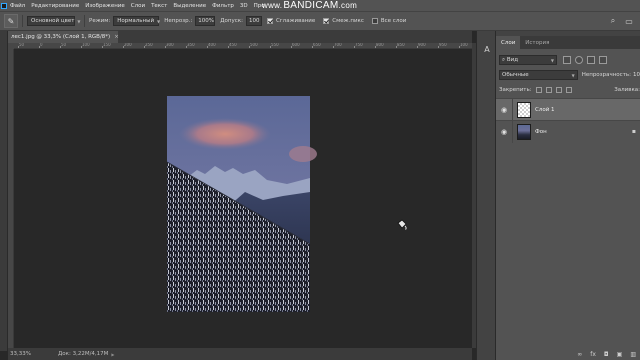  I want to click on menu-type: Текст, so click(159, 6).